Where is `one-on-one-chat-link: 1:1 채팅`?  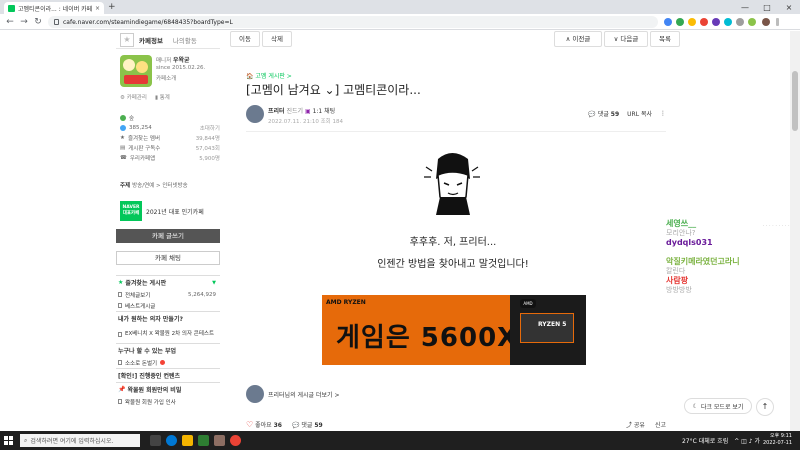
one-on-one-chat-link: 1:1 채팅 is located at coordinates (324, 111).